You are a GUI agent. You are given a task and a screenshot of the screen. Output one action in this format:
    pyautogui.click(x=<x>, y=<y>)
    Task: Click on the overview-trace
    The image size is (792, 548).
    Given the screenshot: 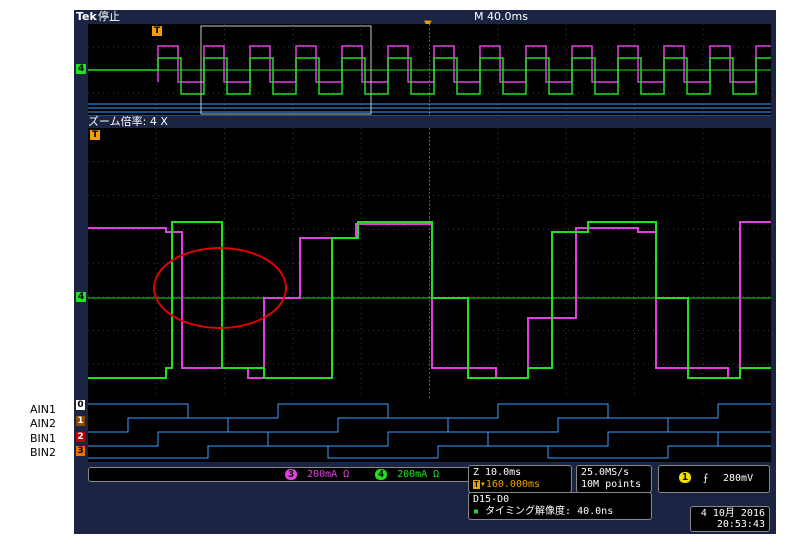 What is the action you would take?
    pyautogui.click(x=429, y=70)
    